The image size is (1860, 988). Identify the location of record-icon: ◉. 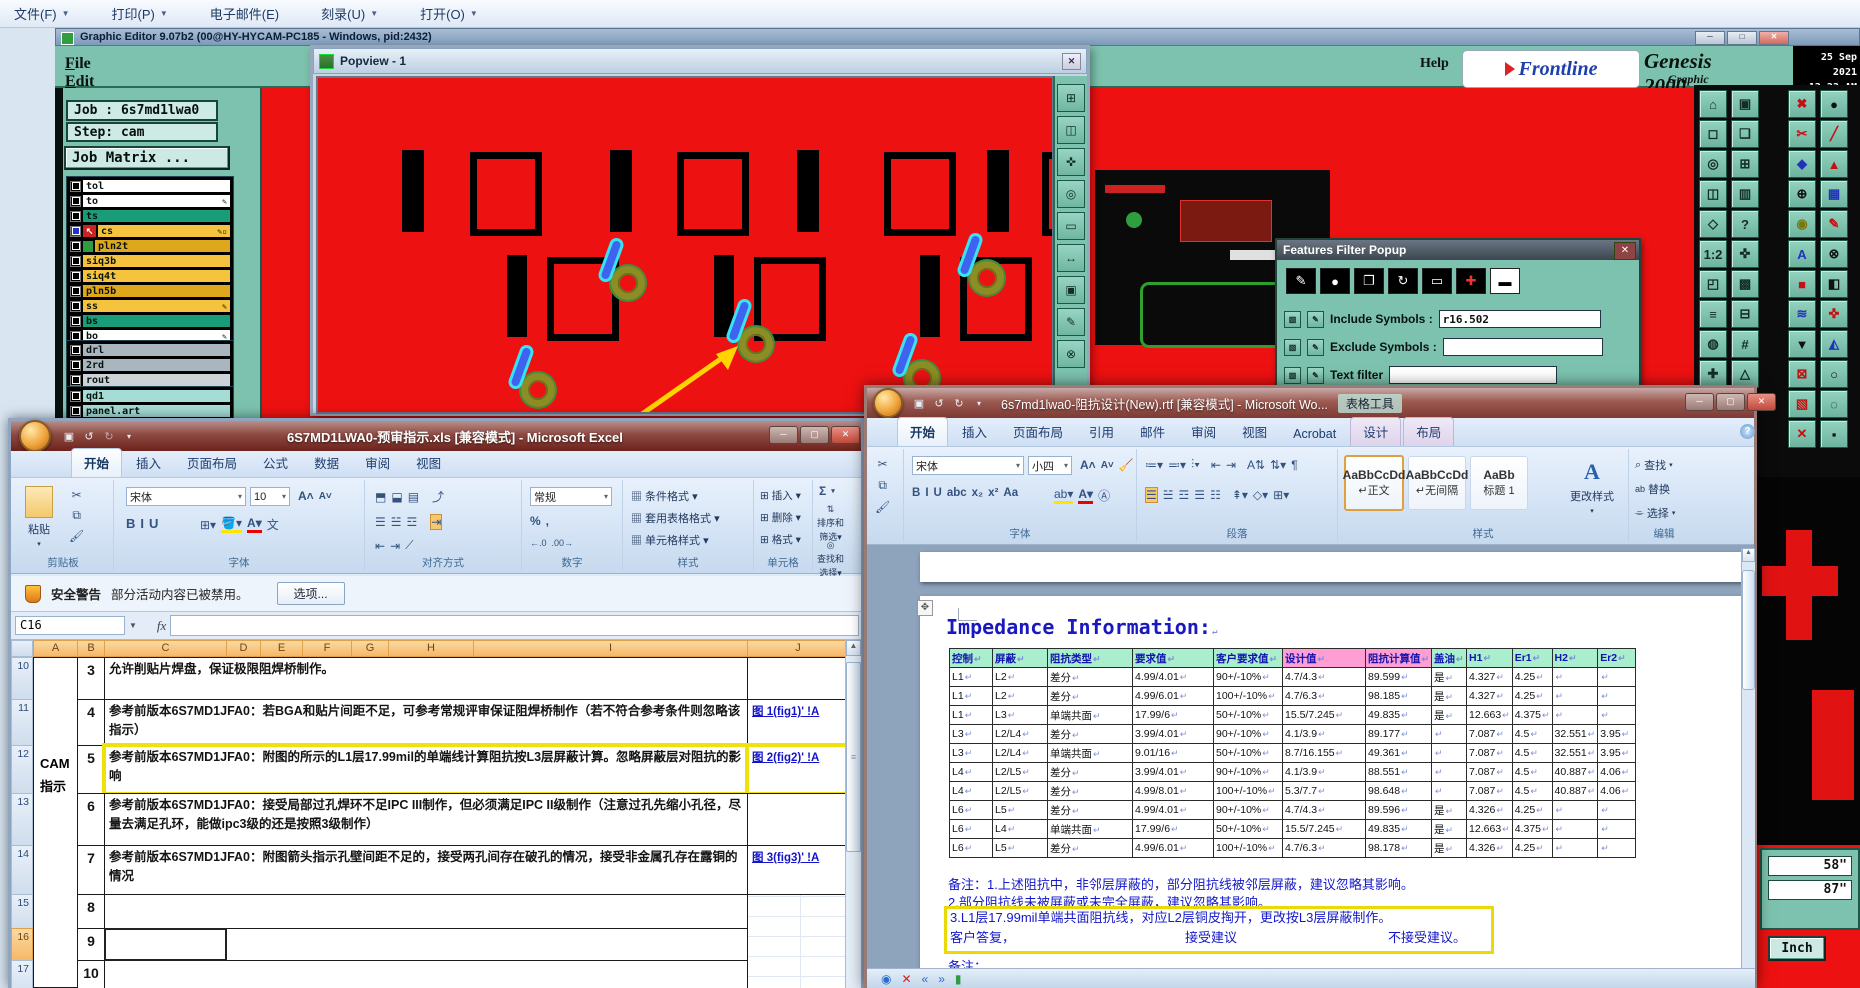
(886, 979).